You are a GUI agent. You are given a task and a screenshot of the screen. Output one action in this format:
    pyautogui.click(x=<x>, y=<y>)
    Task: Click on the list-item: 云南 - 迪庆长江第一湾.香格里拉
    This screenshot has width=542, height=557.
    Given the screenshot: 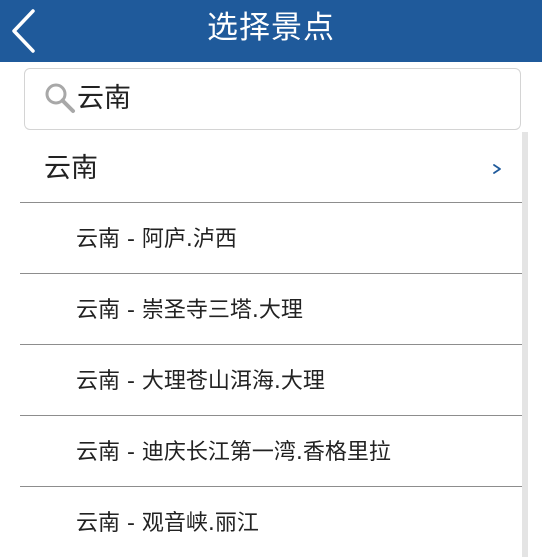 What is the action you would take?
    pyautogui.click(x=274, y=451)
    